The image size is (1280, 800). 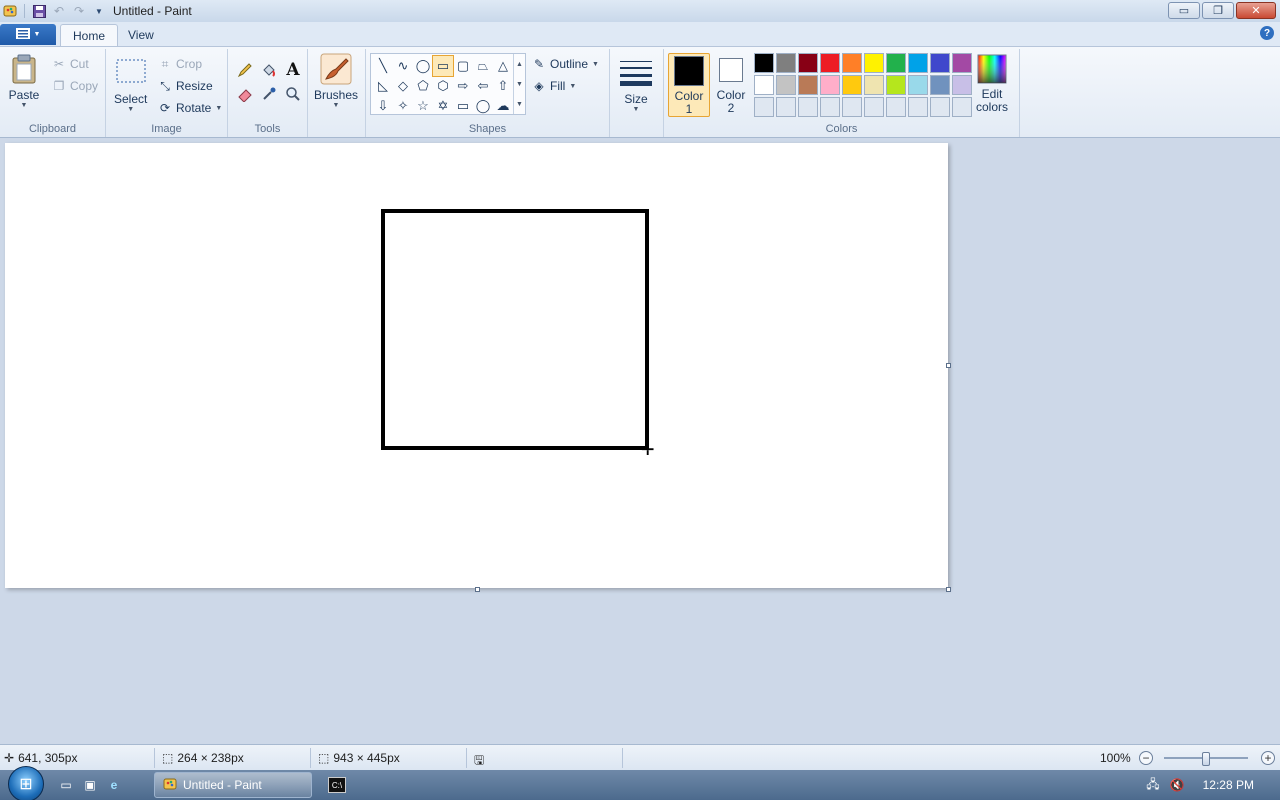 What do you see at coordinates (59, 11) in the screenshot?
I see `undo-icon: ↶` at bounding box center [59, 11].